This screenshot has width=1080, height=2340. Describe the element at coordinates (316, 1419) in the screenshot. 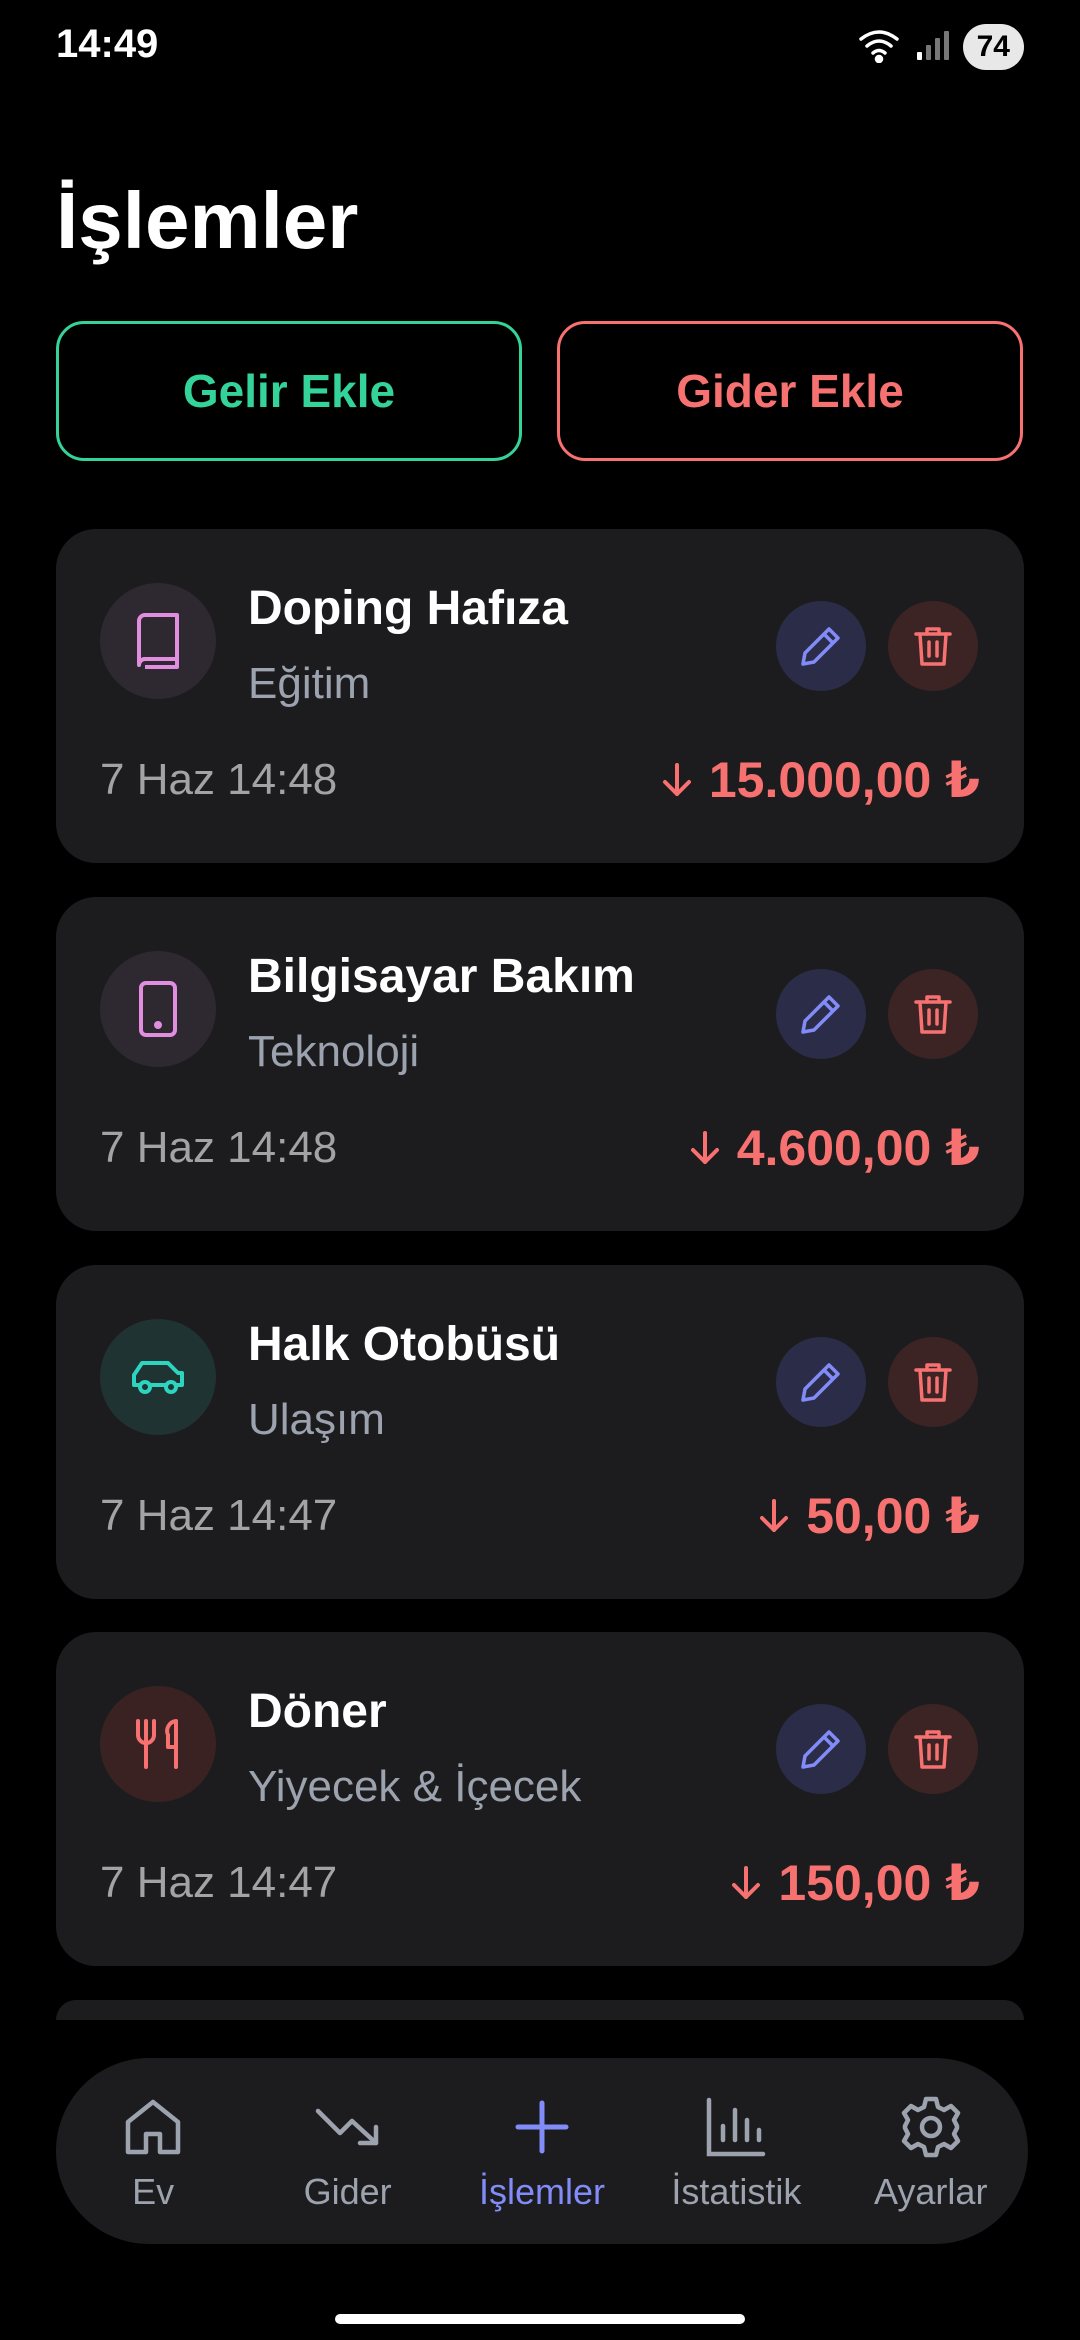

I see `transaction-category: Ulaşım` at that location.